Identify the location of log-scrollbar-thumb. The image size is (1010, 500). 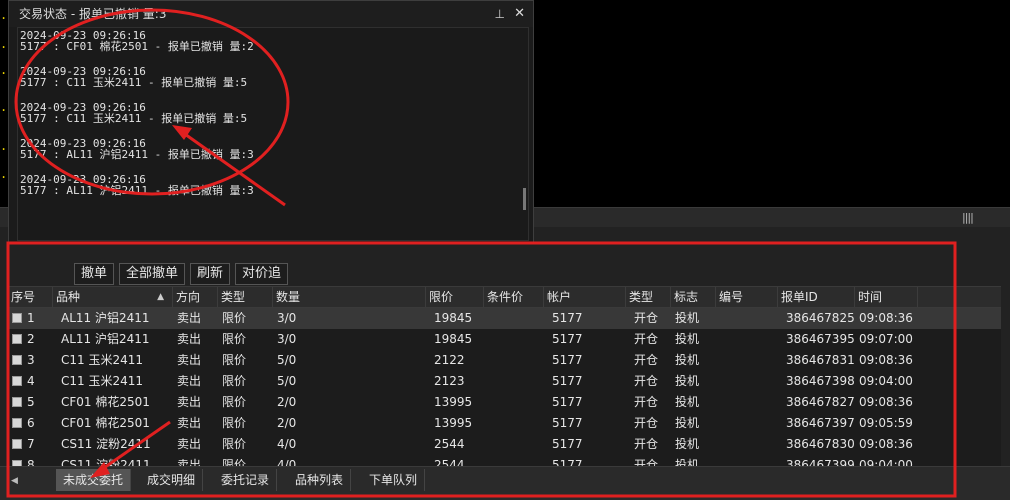
(524, 199).